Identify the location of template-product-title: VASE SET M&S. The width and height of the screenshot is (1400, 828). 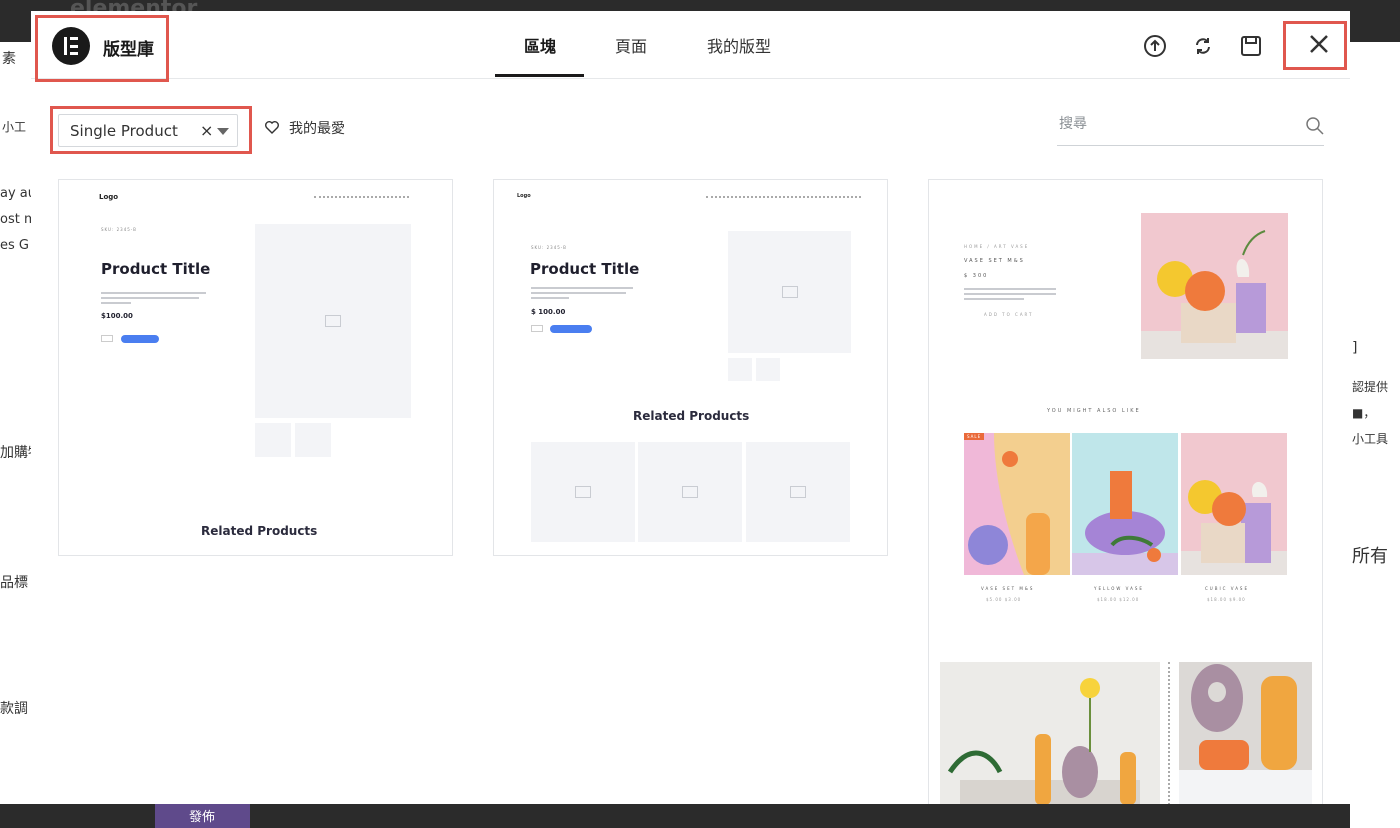
(994, 261).